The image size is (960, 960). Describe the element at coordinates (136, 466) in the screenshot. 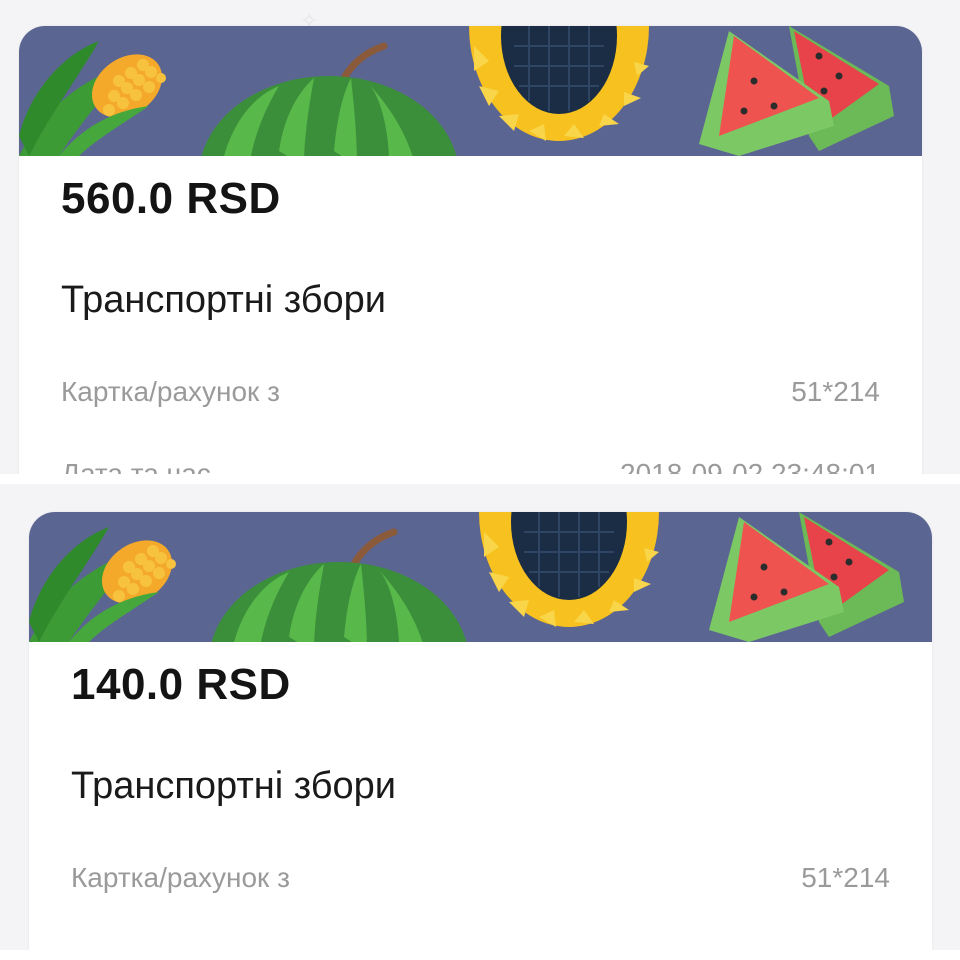

I see `date-label: Дата та час` at that location.